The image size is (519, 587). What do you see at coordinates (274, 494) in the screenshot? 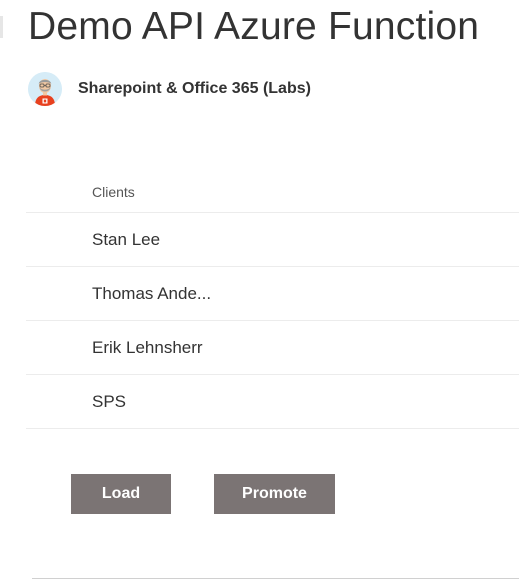
I see `promote-button: Promote` at bounding box center [274, 494].